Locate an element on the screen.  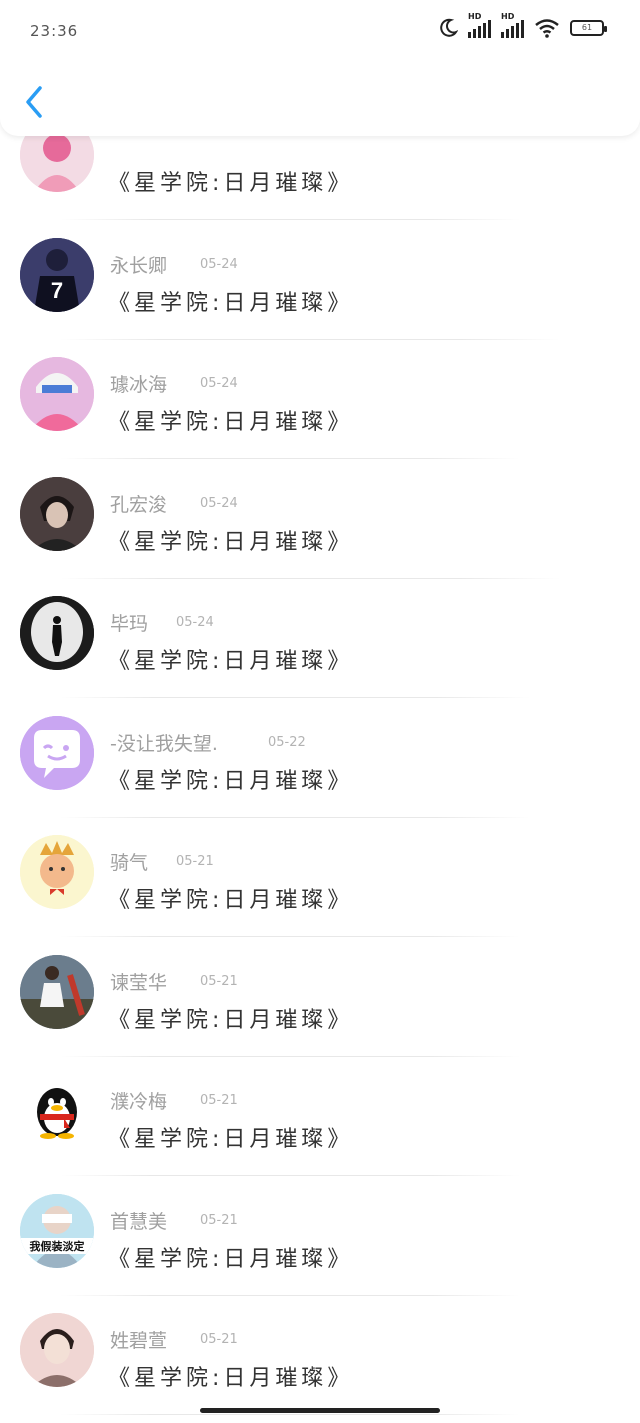
masked-boy-avatar: 我假装淡定 is located at coordinates (57, 1230).